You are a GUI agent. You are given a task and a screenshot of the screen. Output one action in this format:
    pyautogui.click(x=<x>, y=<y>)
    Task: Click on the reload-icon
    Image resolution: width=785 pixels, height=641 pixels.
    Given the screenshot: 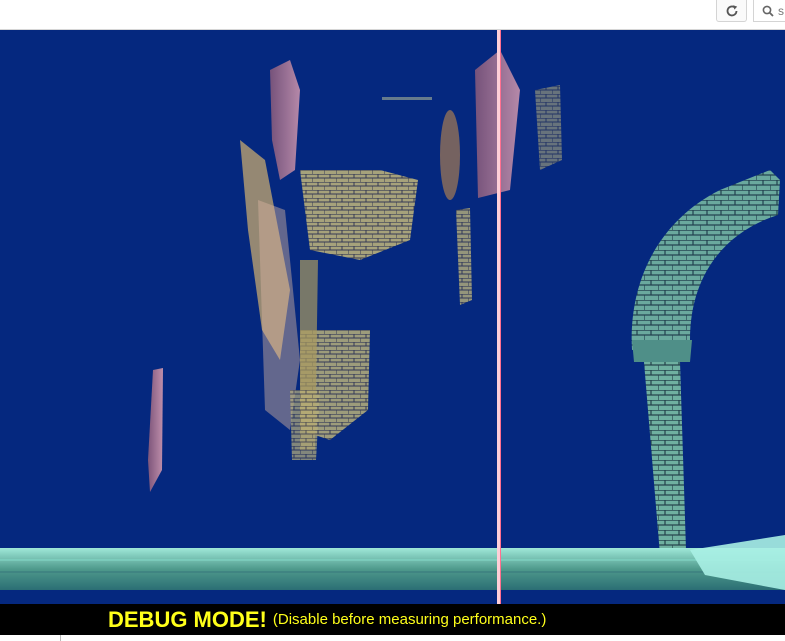 What is the action you would take?
    pyautogui.click(x=731, y=10)
    